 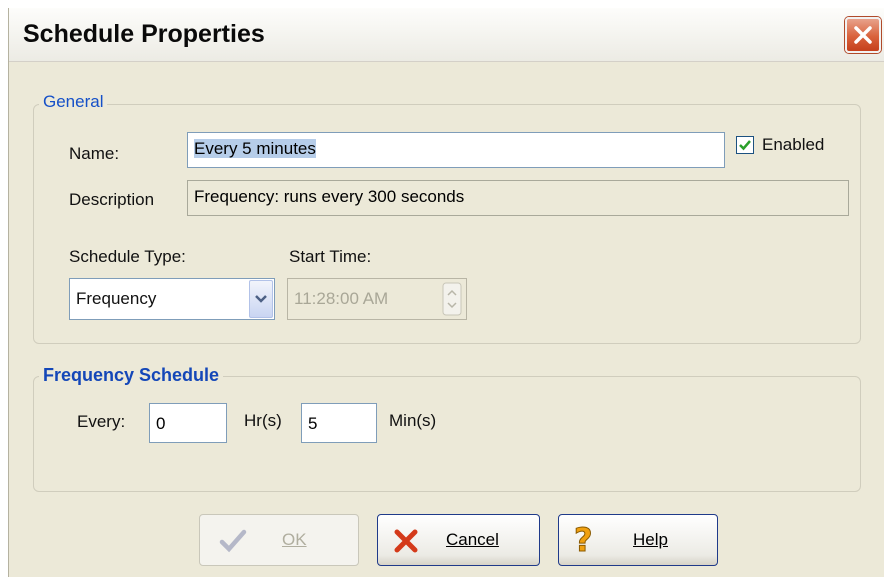 What do you see at coordinates (127, 256) in the screenshot?
I see `schedule-type-label: Schedule Type:` at bounding box center [127, 256].